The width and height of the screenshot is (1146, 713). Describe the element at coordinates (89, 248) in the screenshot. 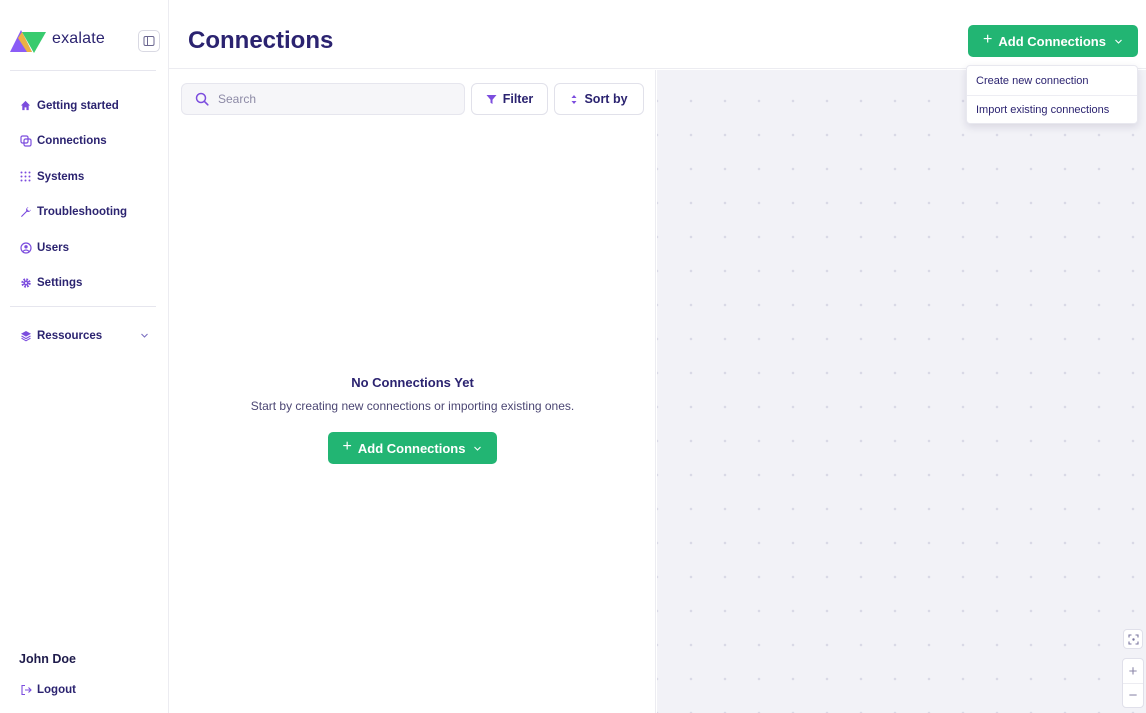

I see `sidebar-item-users: Users` at that location.